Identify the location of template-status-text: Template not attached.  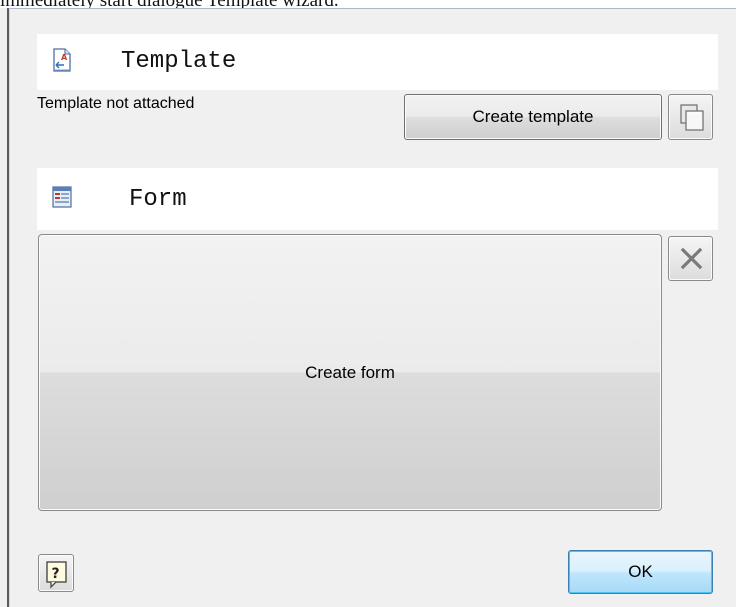
(116, 103).